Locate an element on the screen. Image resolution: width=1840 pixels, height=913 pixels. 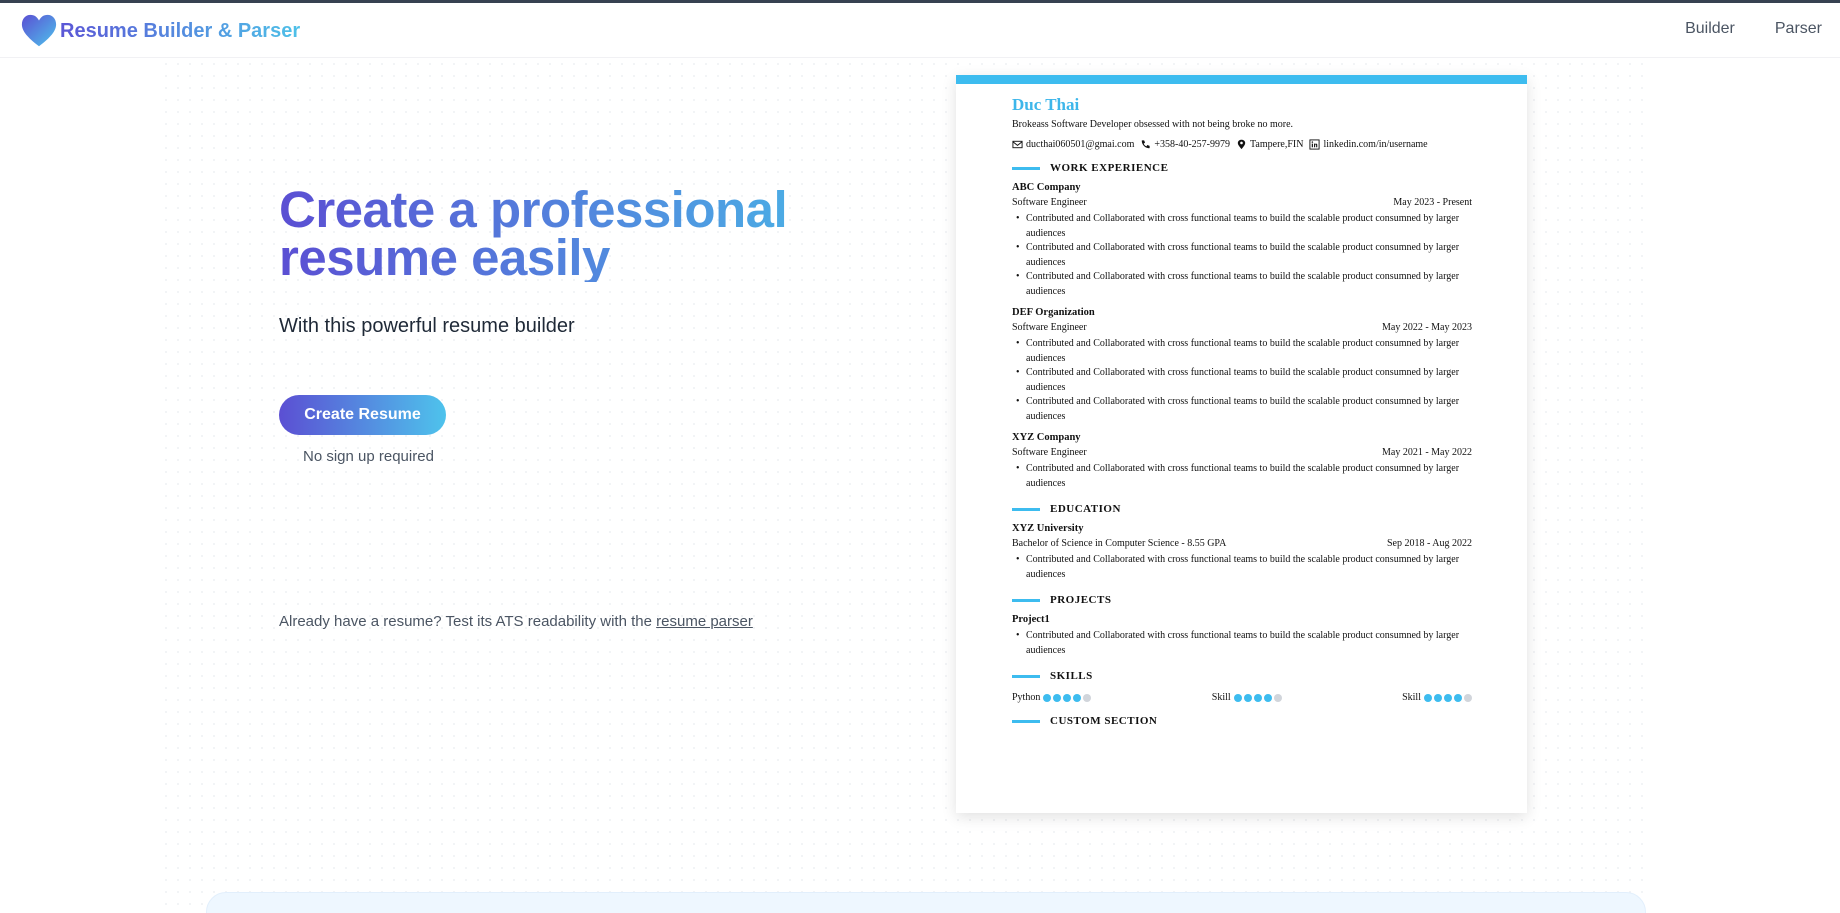
create-resume-button: Create Resume is located at coordinates (362, 415).